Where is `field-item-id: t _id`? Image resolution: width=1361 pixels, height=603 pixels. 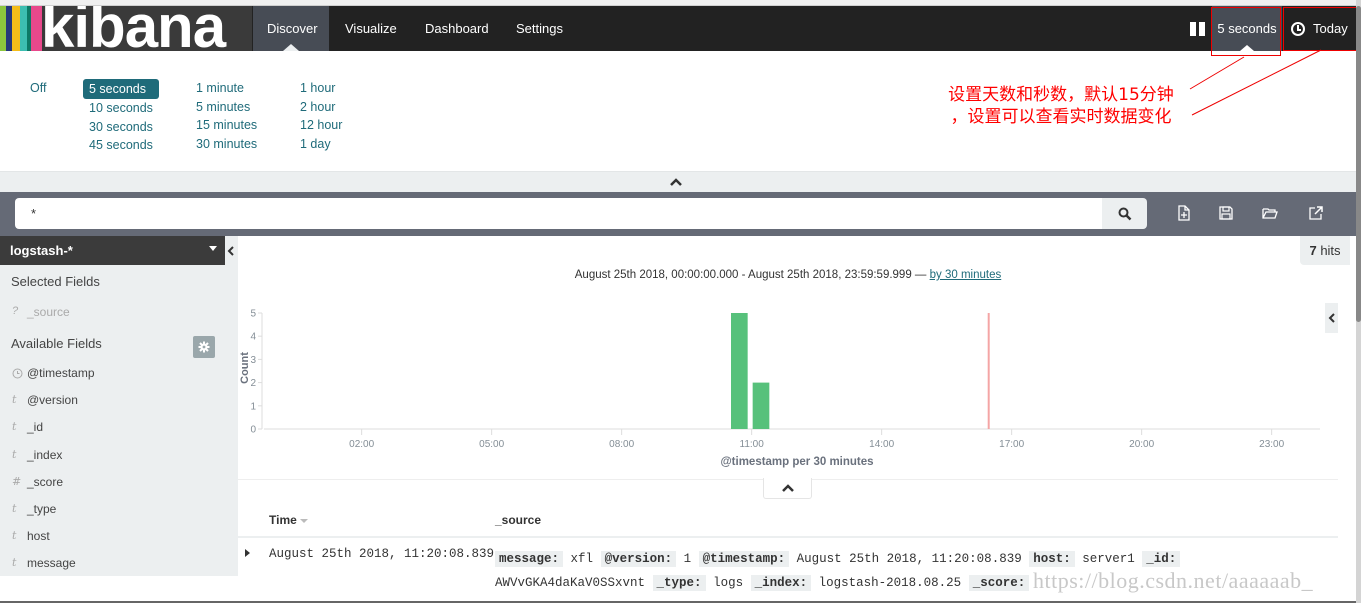
field-item-id: t _id is located at coordinates (119, 433).